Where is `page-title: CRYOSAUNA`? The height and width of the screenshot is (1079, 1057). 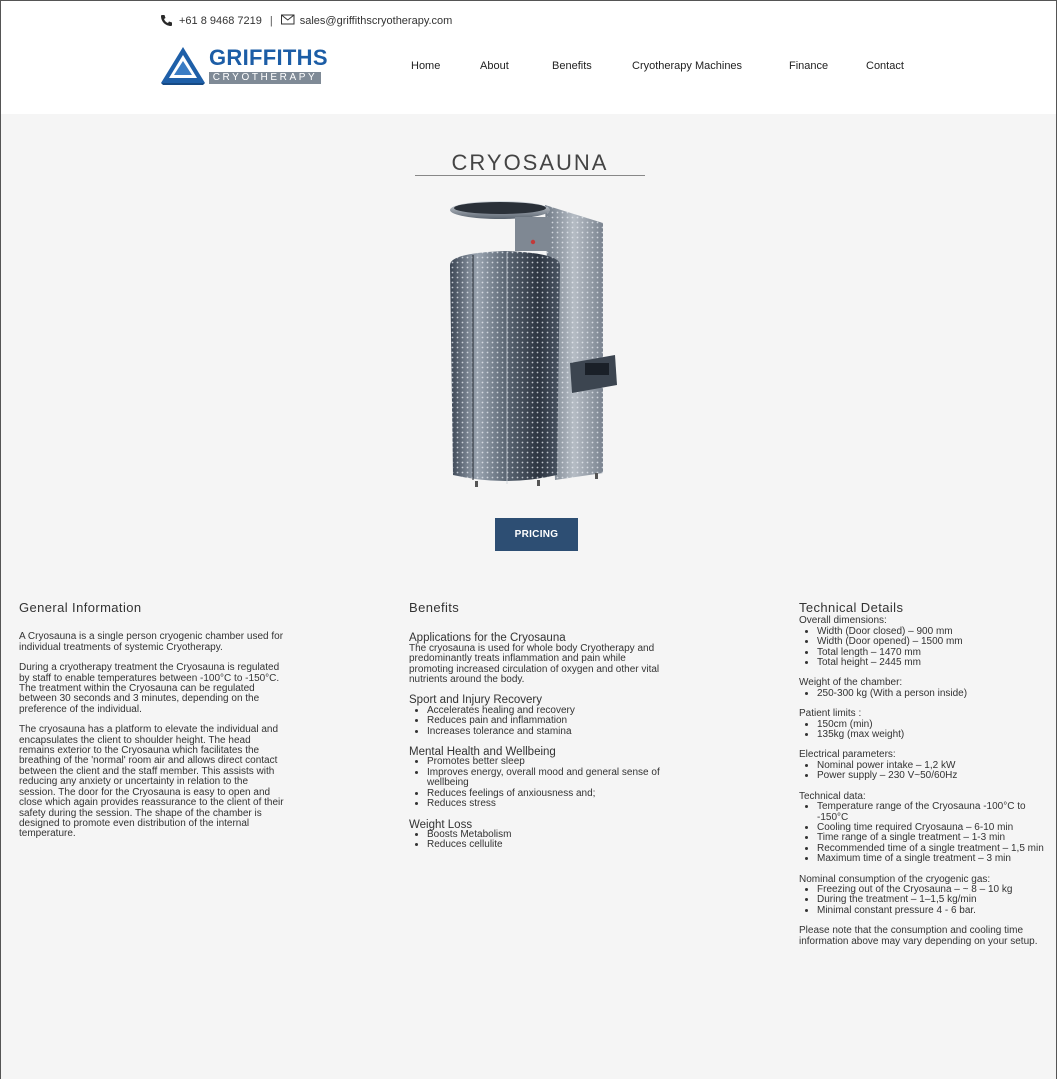 page-title: CRYOSAUNA is located at coordinates (530, 162).